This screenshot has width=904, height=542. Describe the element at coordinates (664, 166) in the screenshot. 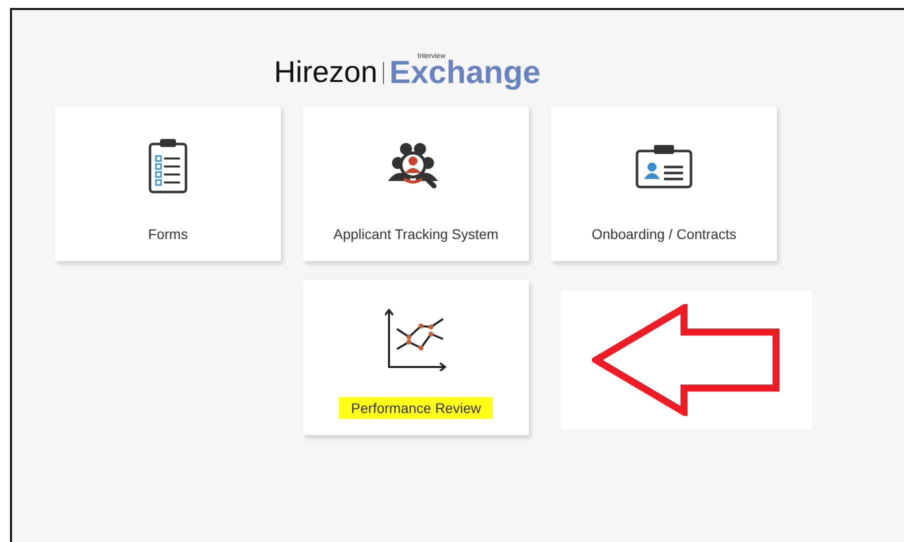

I see `id-badge-icon` at that location.